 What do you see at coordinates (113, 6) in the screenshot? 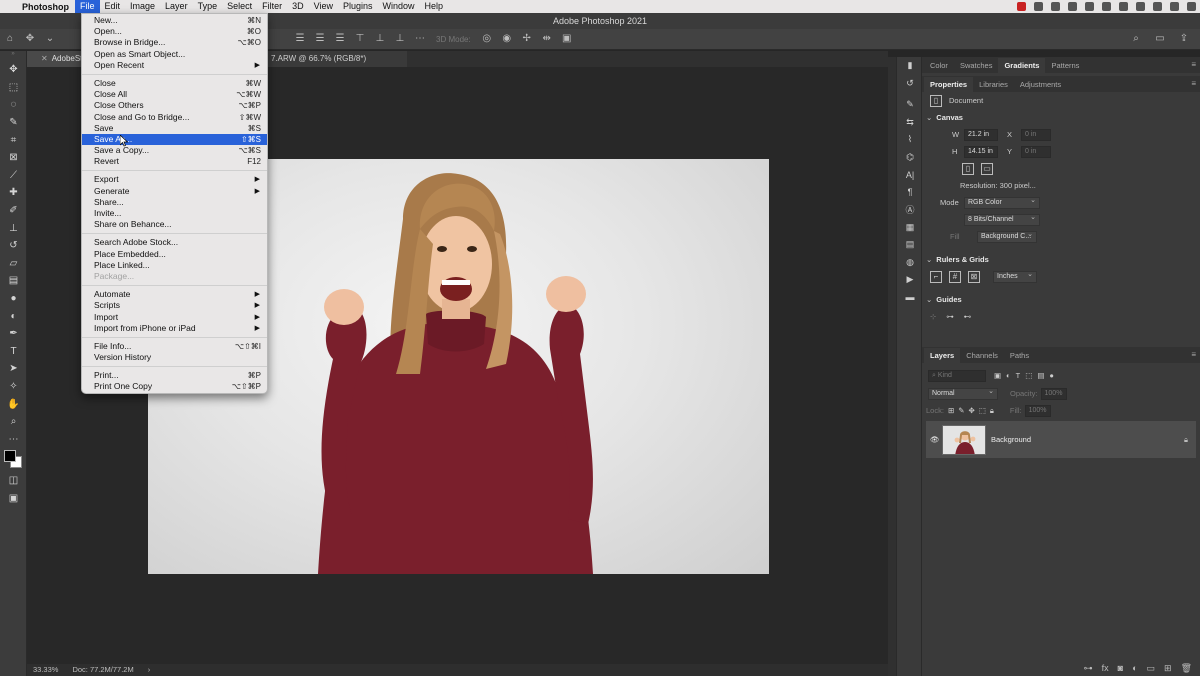
I see `menu-edit: Edit` at bounding box center [113, 6].